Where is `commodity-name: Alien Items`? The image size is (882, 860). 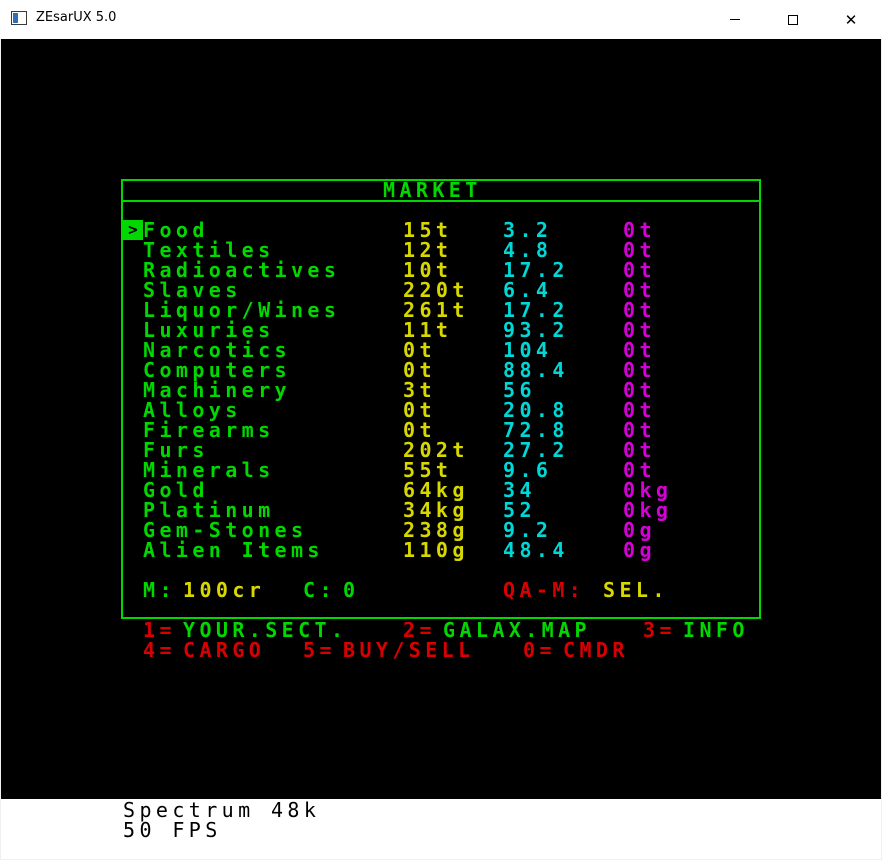
commodity-name: Alien Items is located at coordinates (233, 550).